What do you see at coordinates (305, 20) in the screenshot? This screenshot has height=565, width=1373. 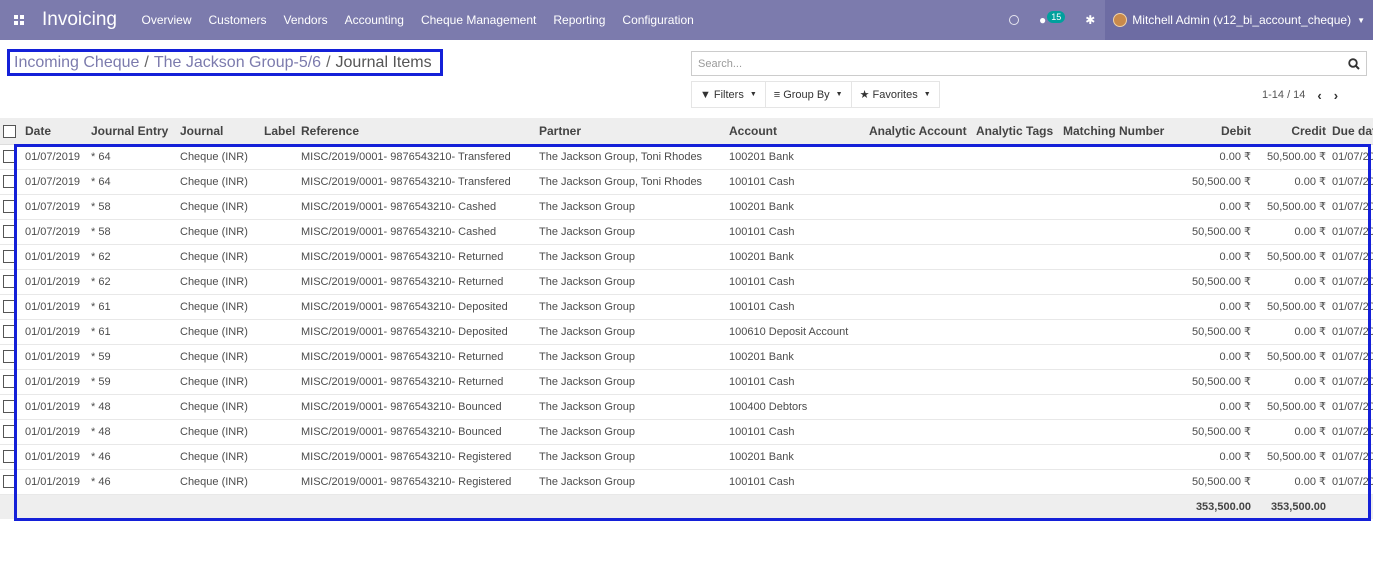 I see `menu-item-vendors: Vendors` at bounding box center [305, 20].